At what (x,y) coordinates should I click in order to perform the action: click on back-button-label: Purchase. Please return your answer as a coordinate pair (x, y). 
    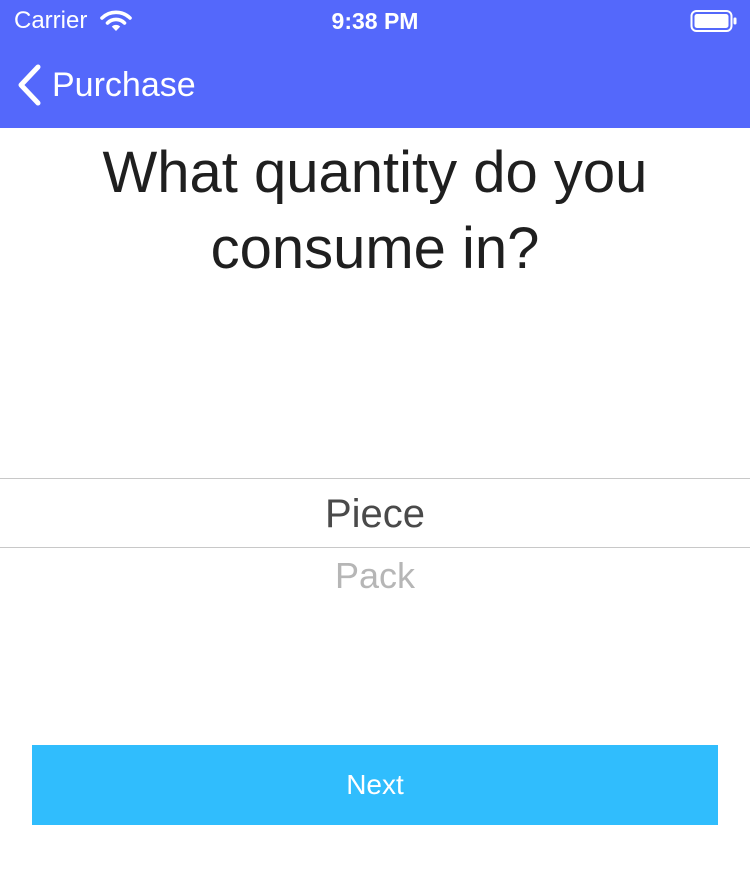
    Looking at the image, I should click on (124, 85).